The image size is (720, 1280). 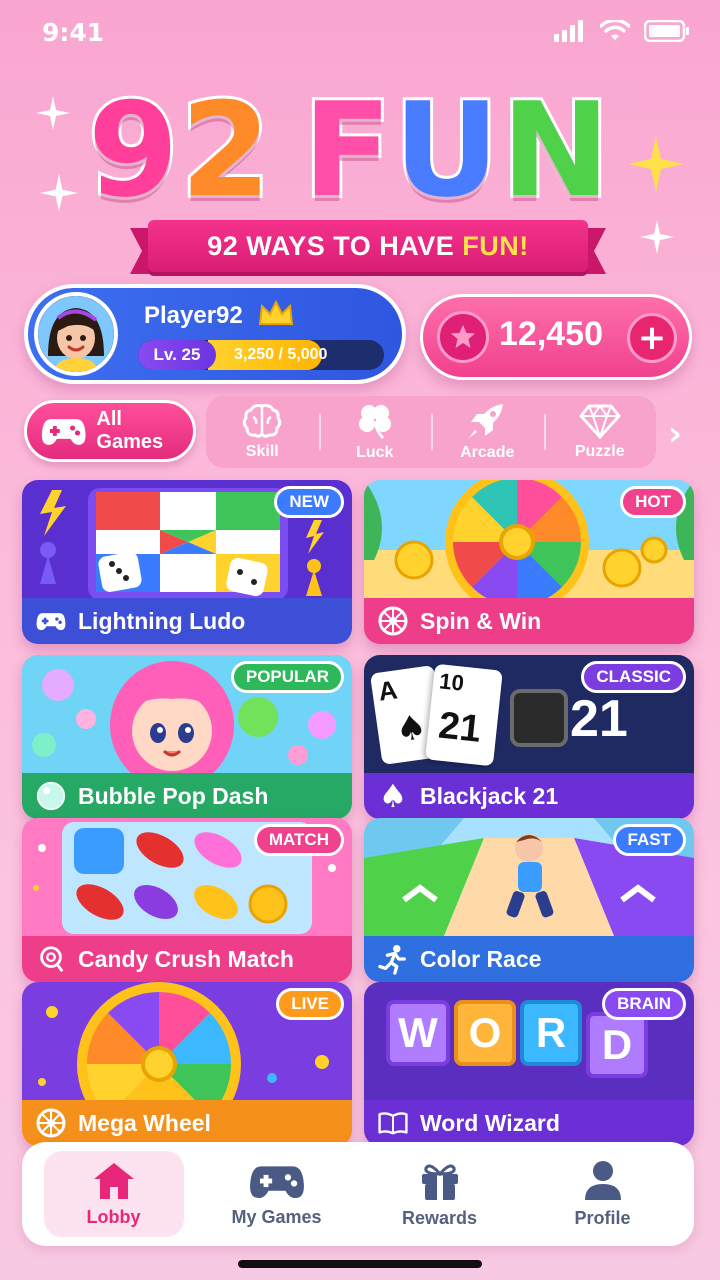 What do you see at coordinates (388, 690) in the screenshot?
I see `card-rank: A` at bounding box center [388, 690].